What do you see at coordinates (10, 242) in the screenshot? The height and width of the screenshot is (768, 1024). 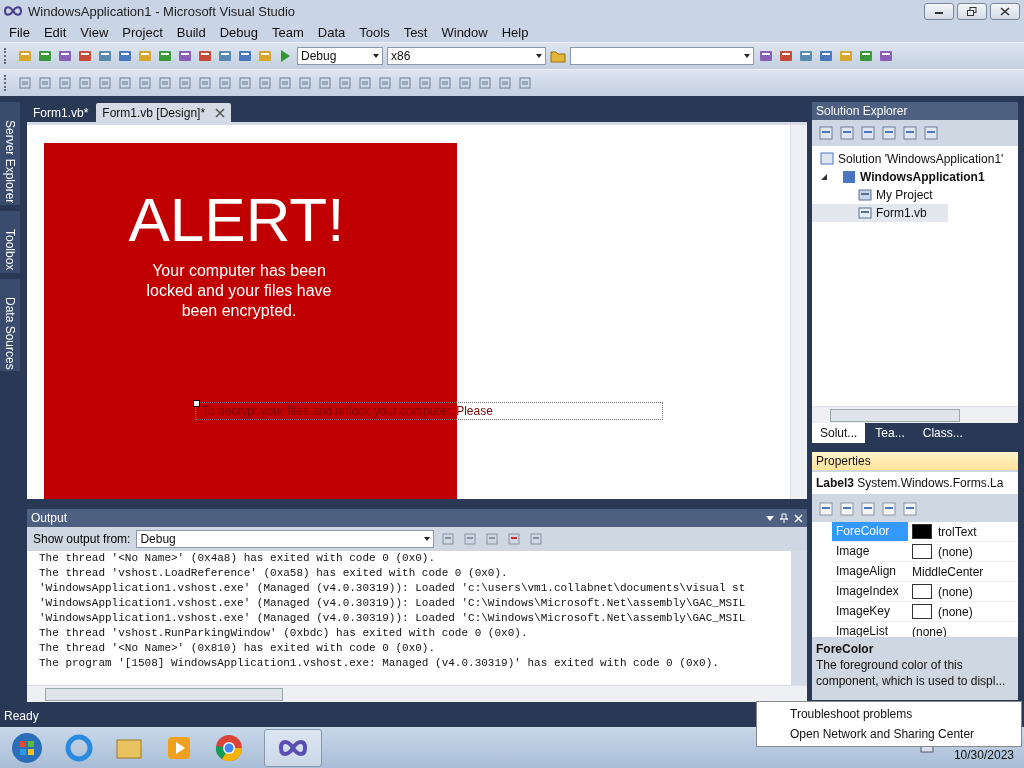 I see `side-tab: Toolbox` at bounding box center [10, 242].